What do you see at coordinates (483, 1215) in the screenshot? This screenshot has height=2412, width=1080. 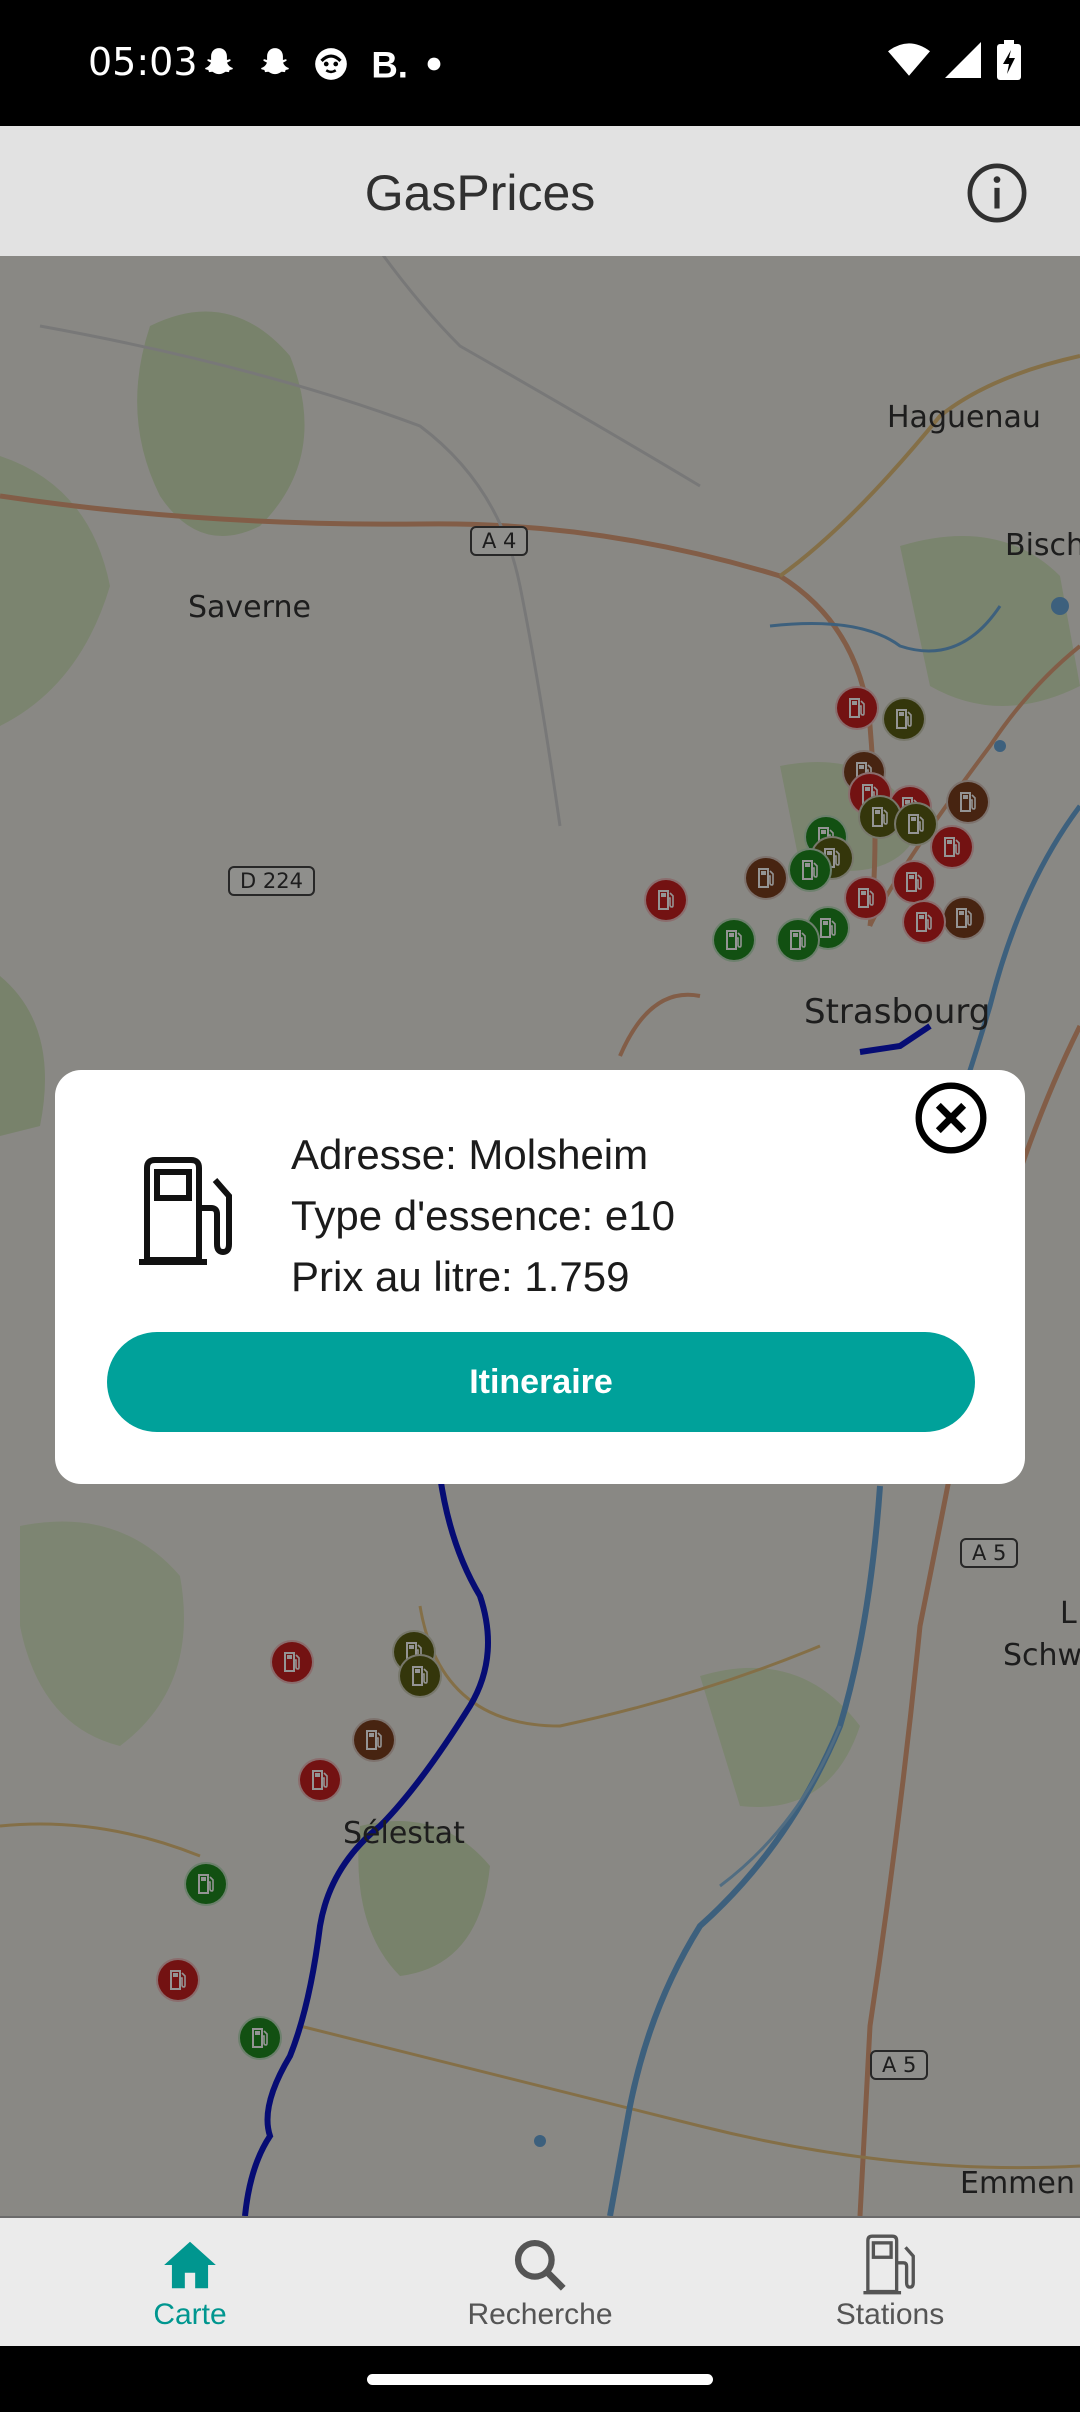 I see `station-fuel-type: Type d'essence: e10` at bounding box center [483, 1215].